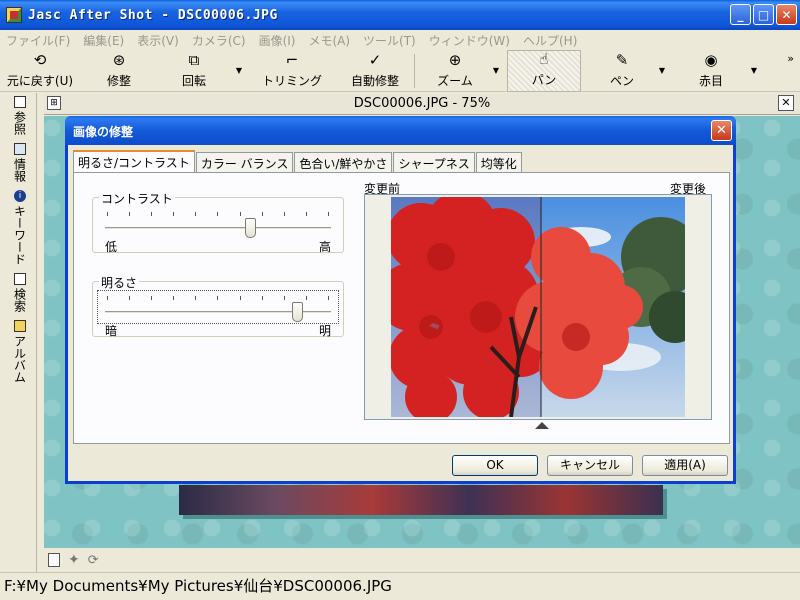  Describe the element at coordinates (40, 60) in the screenshot. I see `undo-icon: ⟲` at that location.